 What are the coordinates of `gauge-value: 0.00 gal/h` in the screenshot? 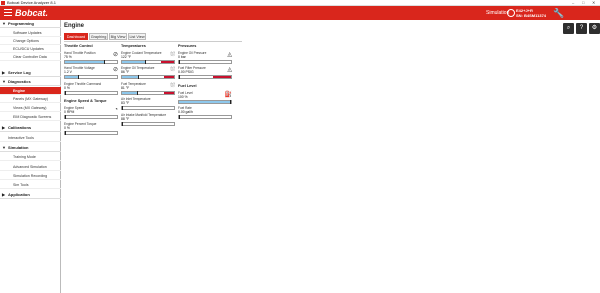 It's located at (185, 111).